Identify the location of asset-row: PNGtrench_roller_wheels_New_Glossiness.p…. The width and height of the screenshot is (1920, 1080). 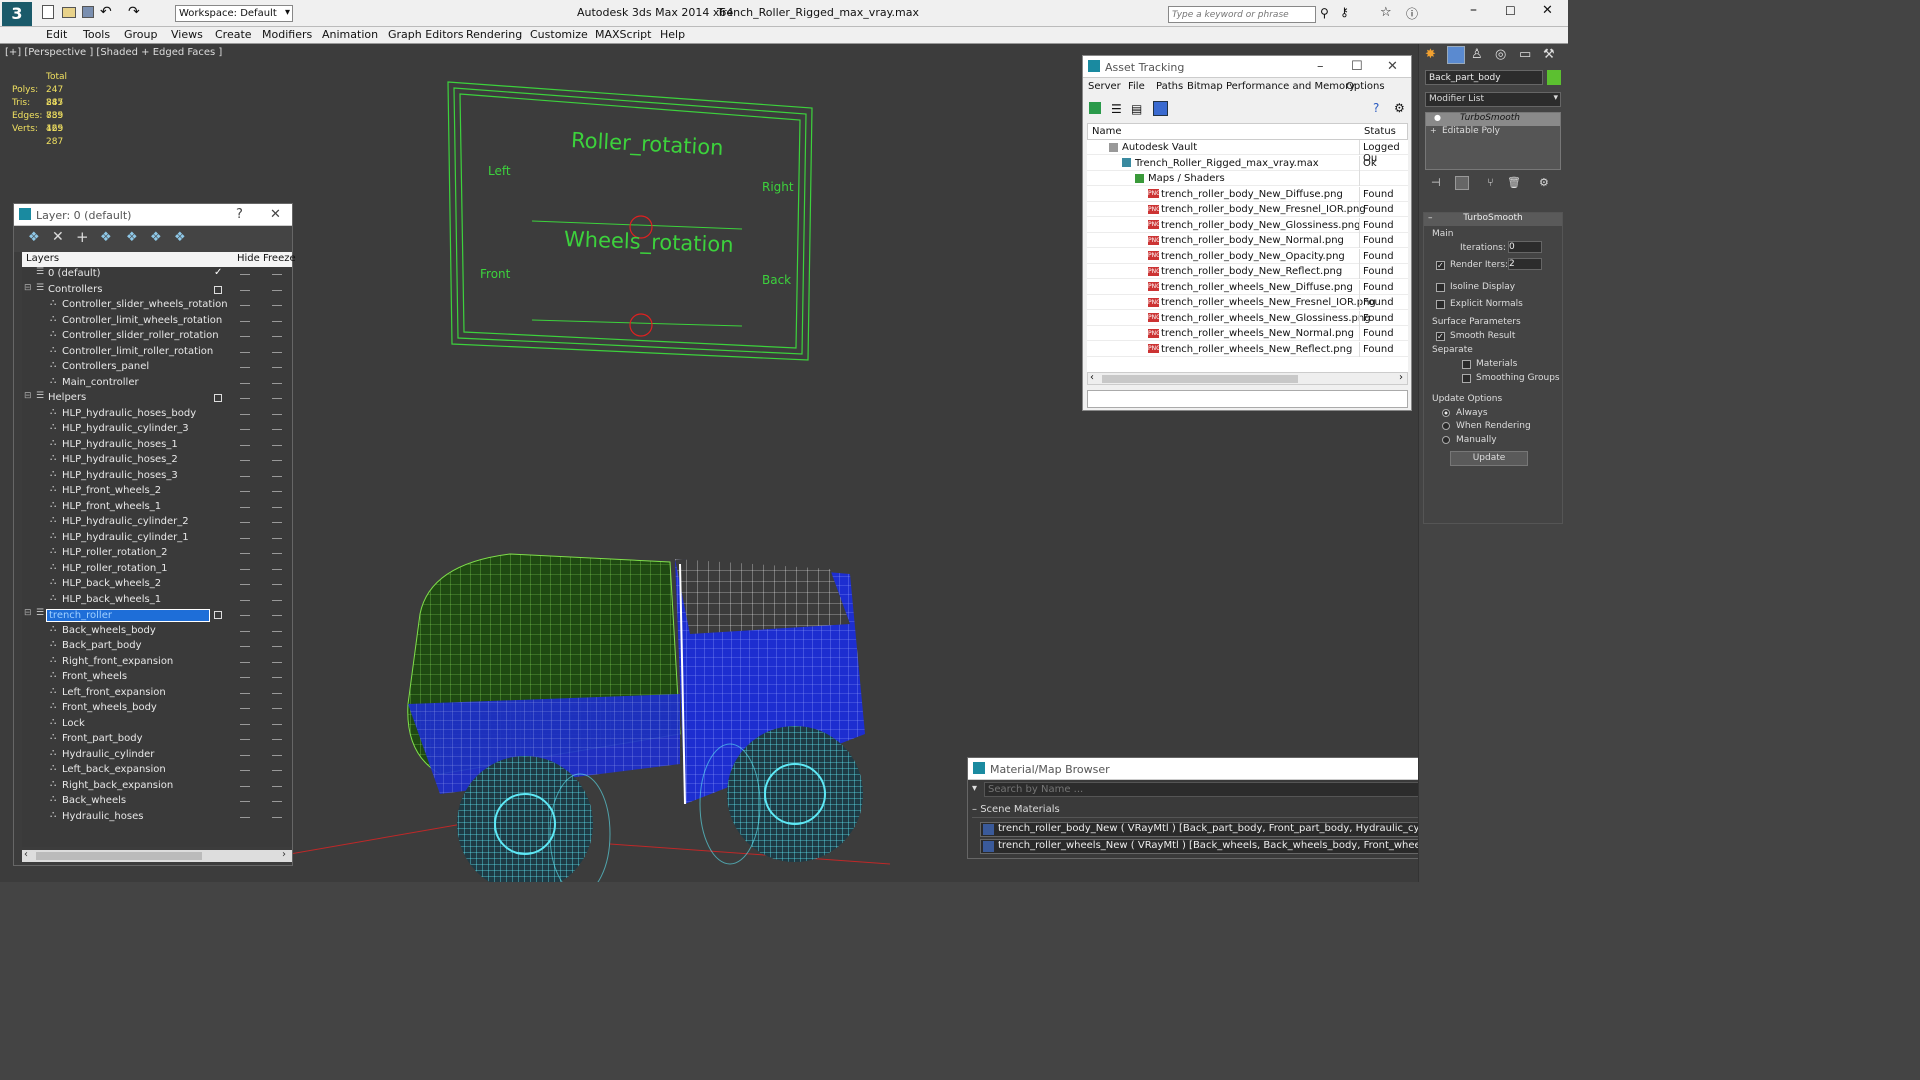
(1247, 318).